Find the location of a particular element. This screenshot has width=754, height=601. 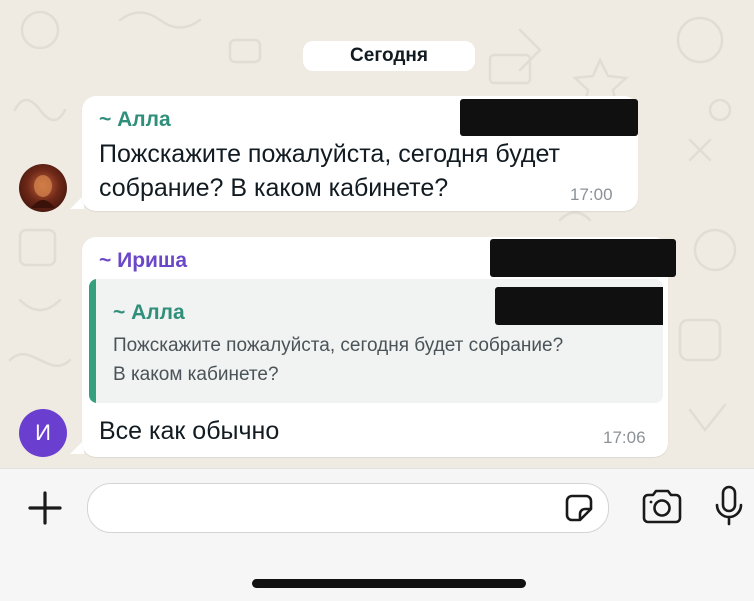

quote-accent-bar is located at coordinates (92, 341).